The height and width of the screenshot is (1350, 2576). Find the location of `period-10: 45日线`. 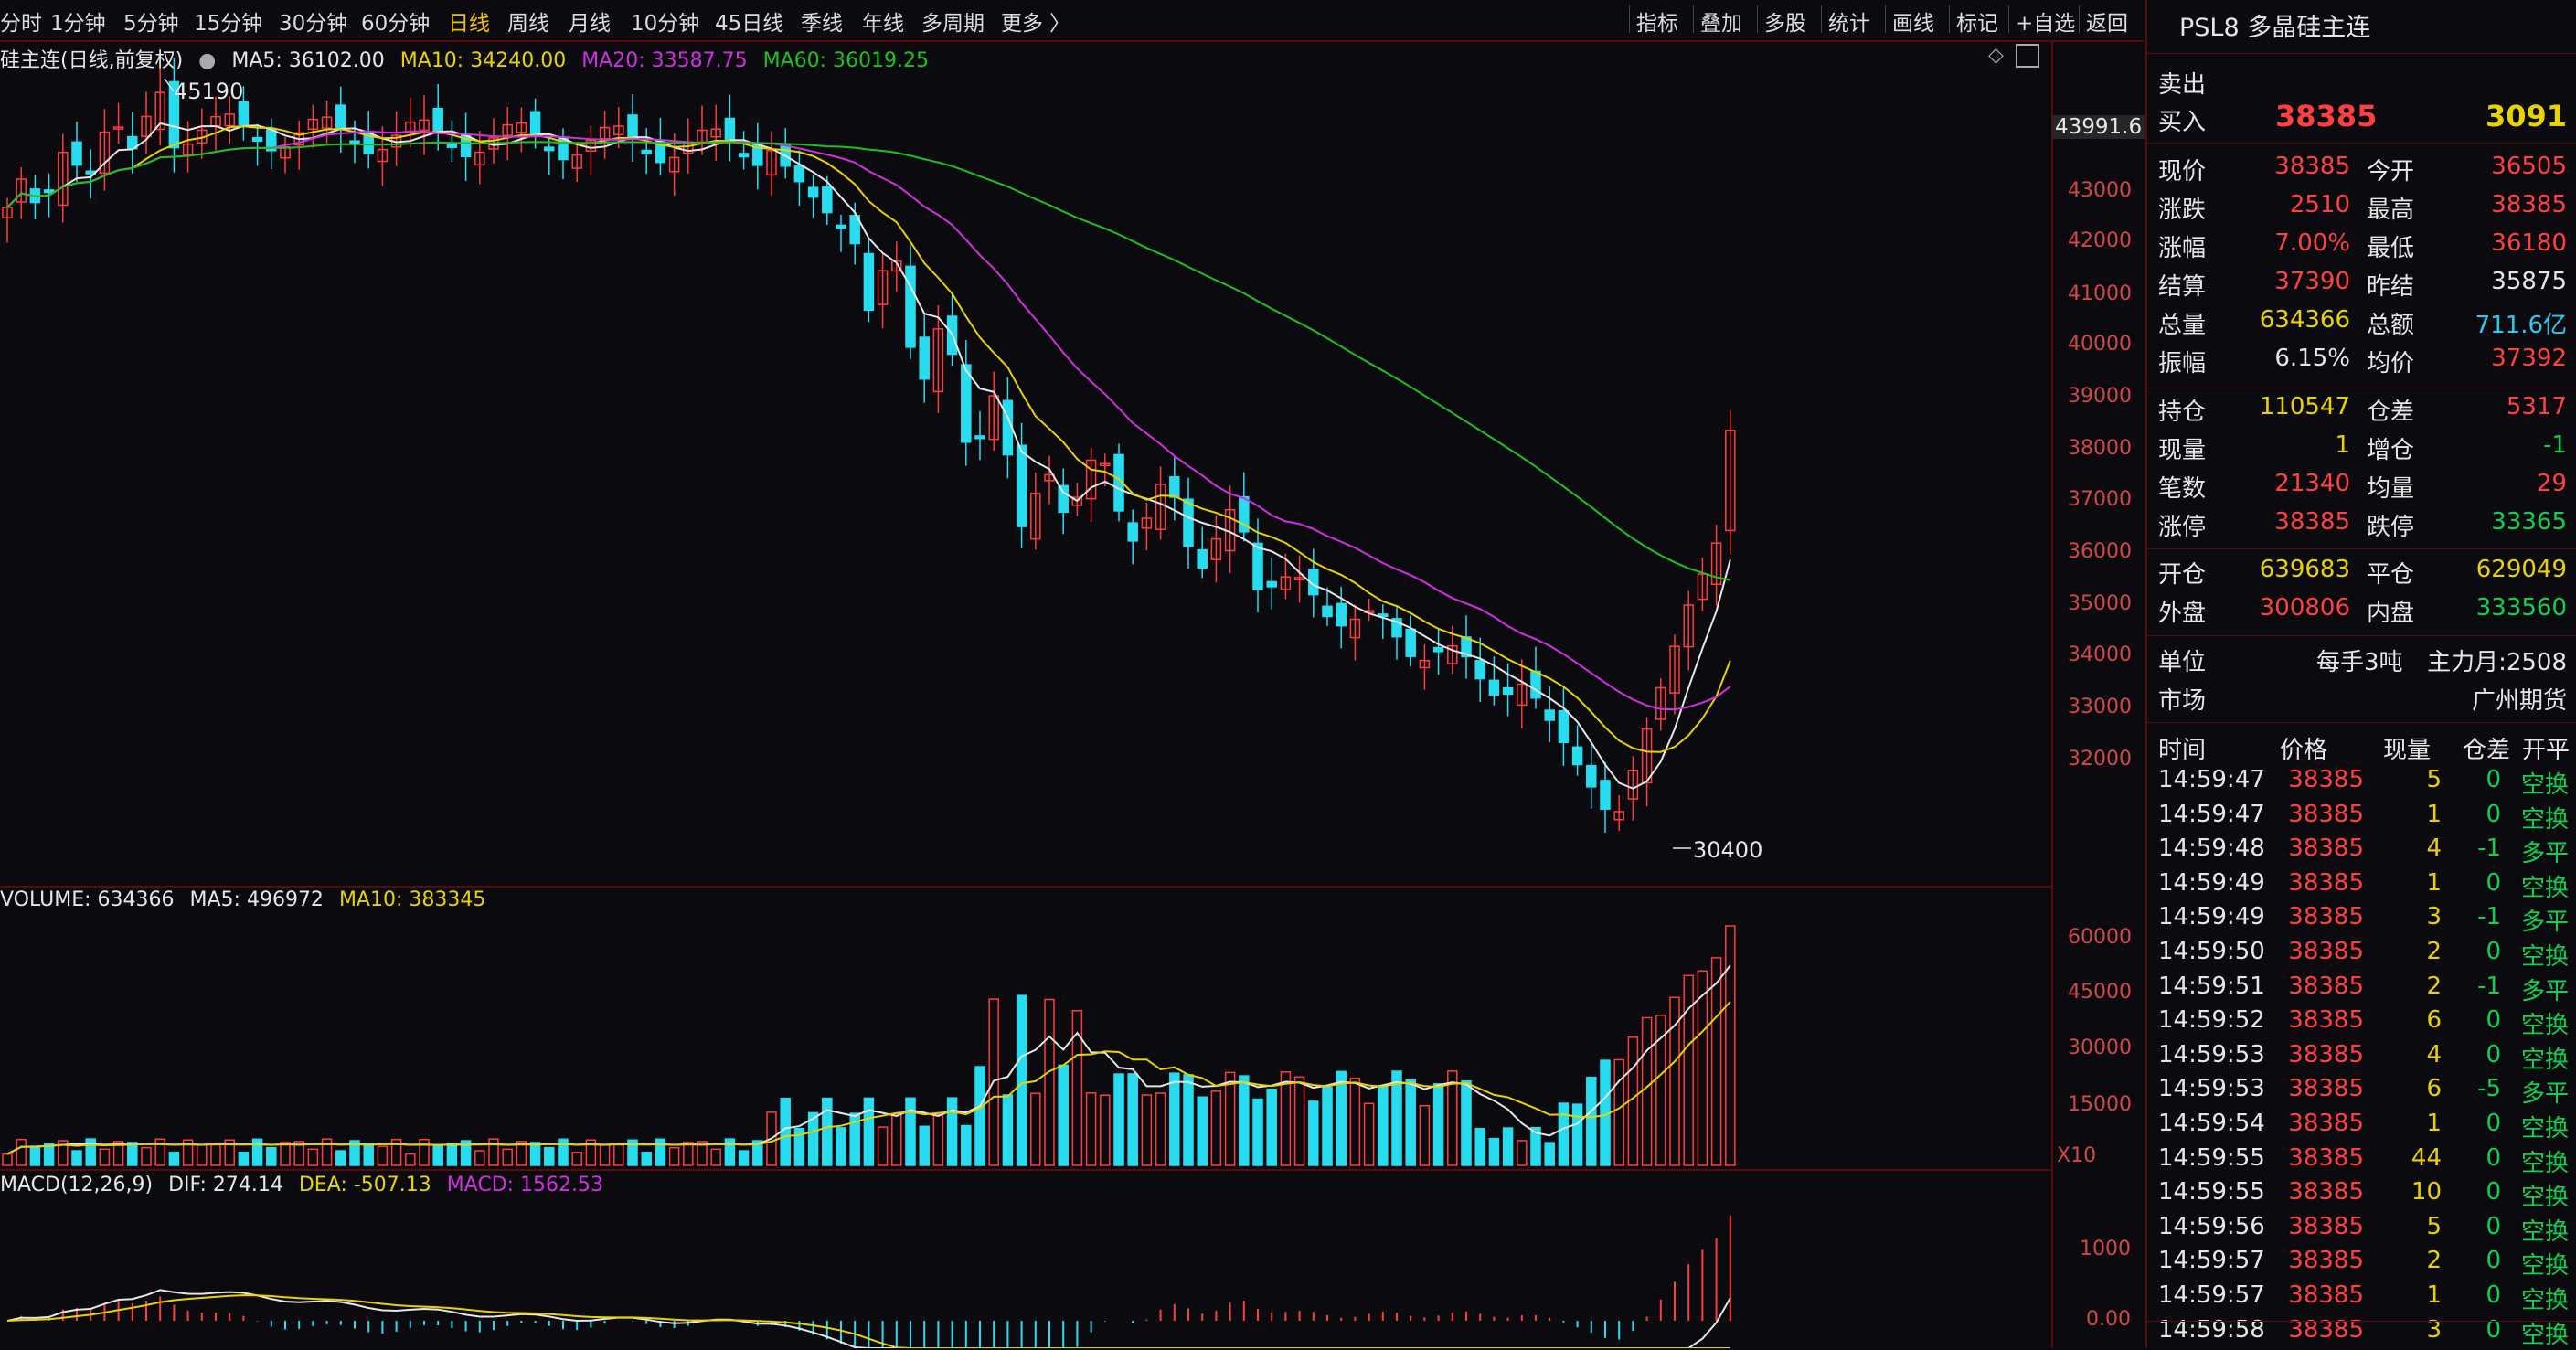

period-10: 45日线 is located at coordinates (749, 21).